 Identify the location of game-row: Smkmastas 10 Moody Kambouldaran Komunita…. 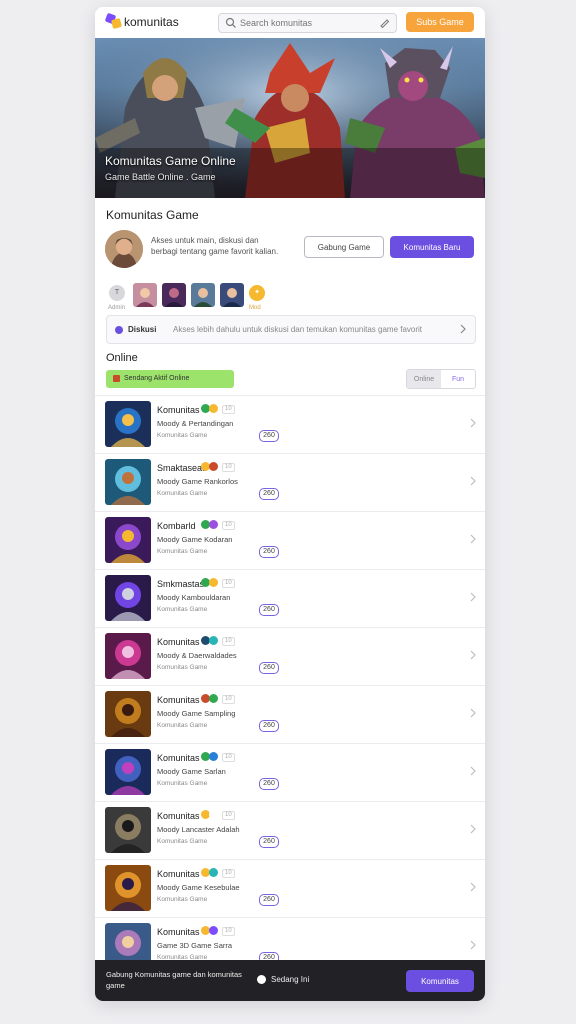
(290, 598).